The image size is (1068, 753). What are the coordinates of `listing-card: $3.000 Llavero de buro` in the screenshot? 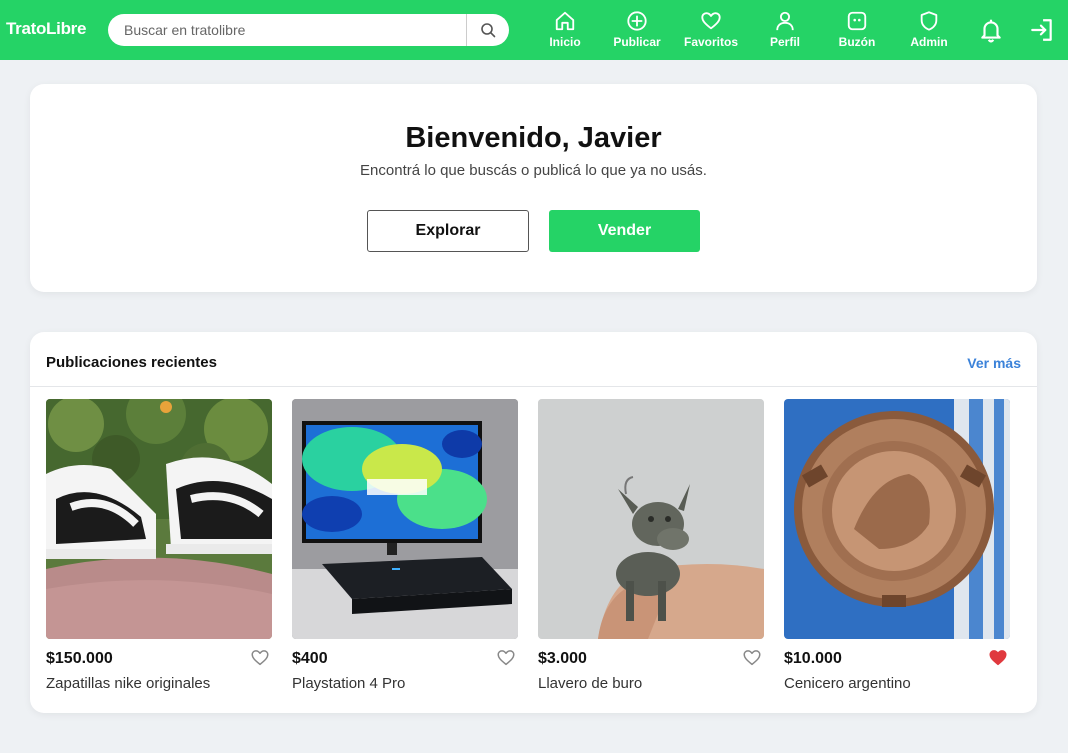 It's located at (651, 549).